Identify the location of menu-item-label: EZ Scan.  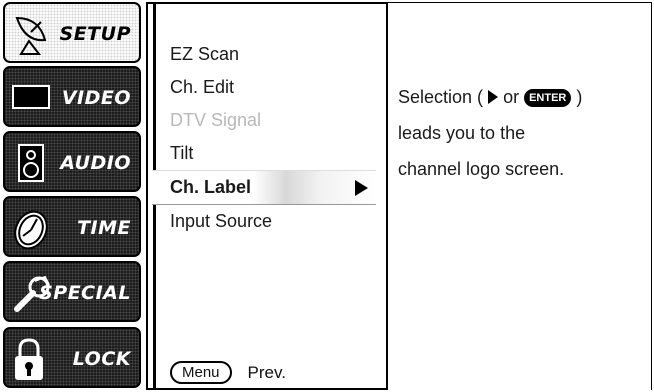
(205, 54).